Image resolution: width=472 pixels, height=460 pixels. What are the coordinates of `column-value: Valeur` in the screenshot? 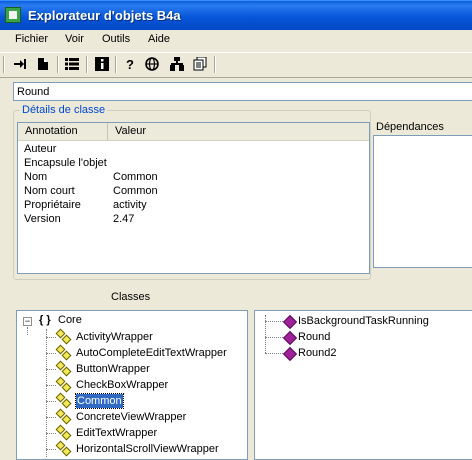 It's located at (238, 131).